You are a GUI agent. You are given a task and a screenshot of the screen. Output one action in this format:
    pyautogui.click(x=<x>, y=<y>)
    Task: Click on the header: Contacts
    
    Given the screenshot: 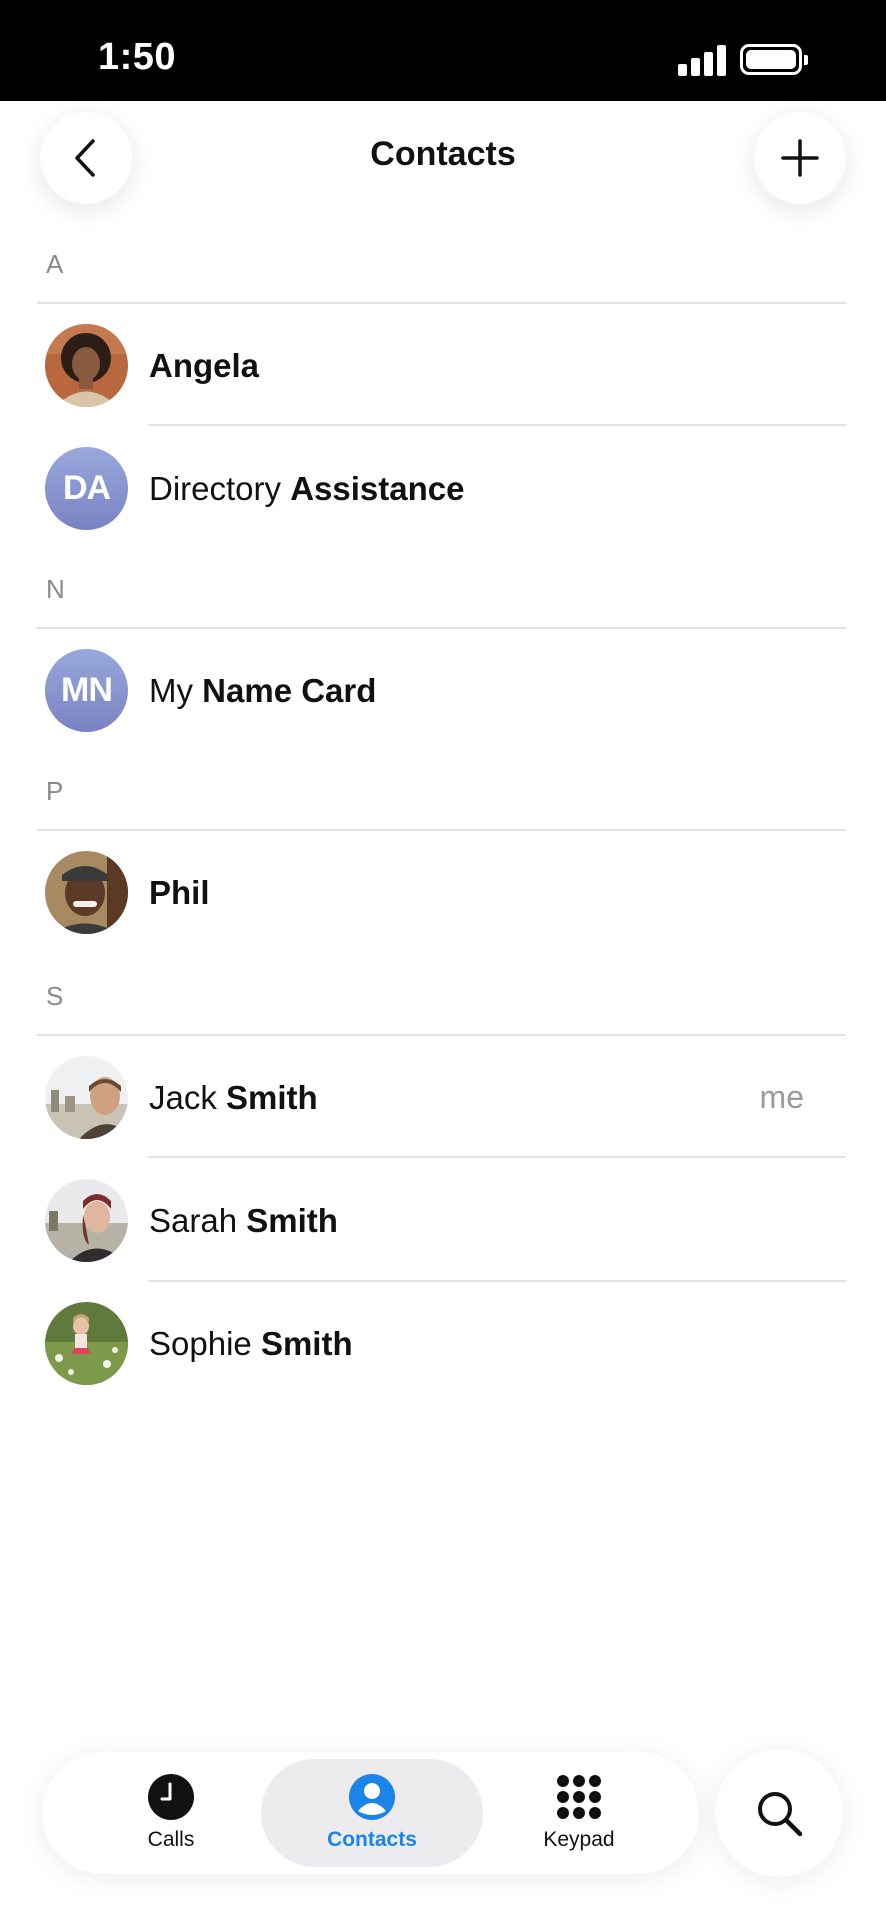 What is the action you would take?
    pyautogui.click(x=443, y=176)
    